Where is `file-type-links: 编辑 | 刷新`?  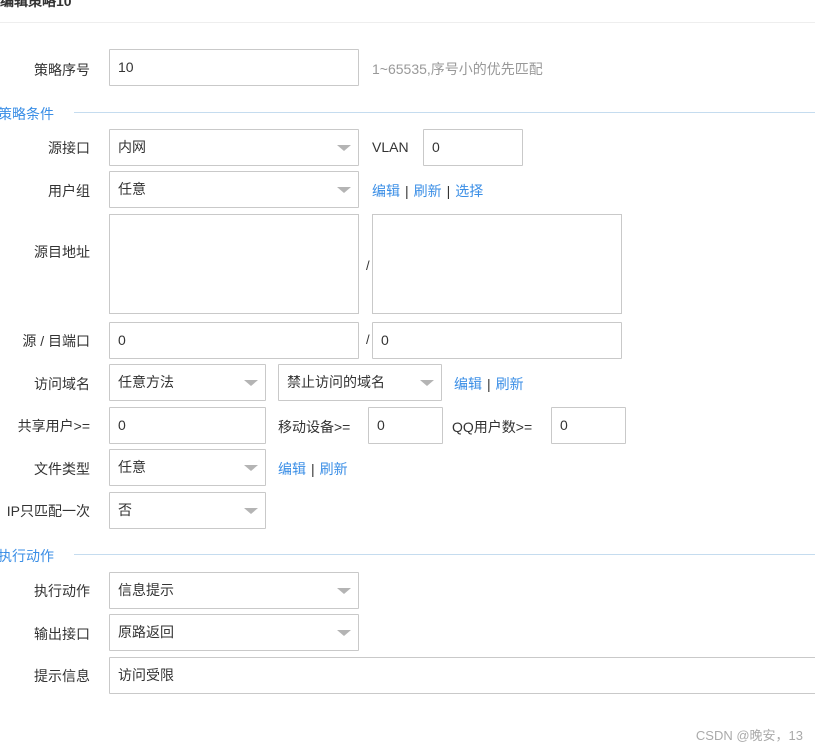
file-type-links: 编辑 | 刷新 is located at coordinates (313, 469).